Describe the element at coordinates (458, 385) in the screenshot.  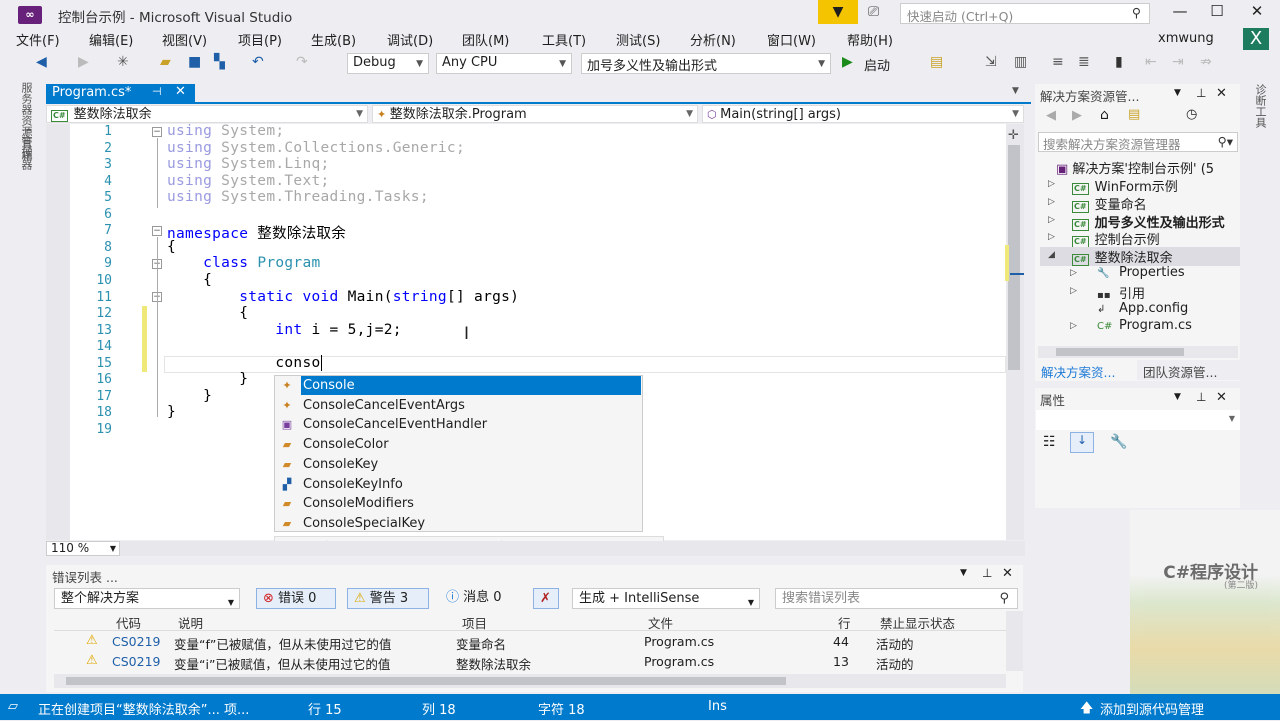
I see `completion-item: ✦ Console` at that location.